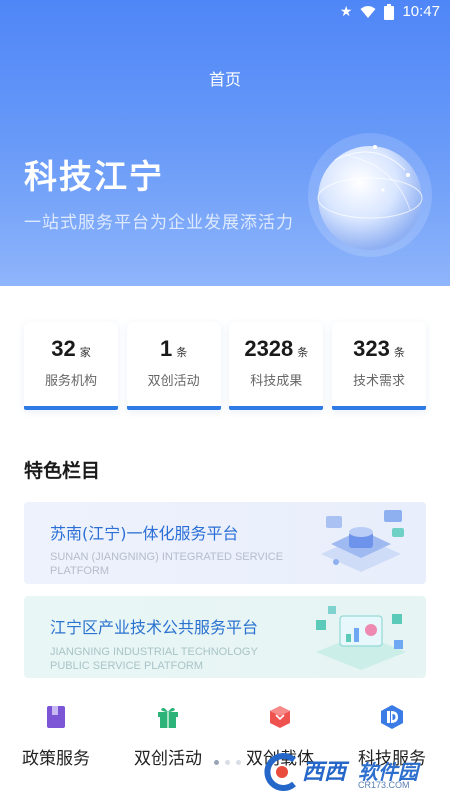 The width and height of the screenshot is (450, 800). I want to click on page-indicator, so click(227, 762).